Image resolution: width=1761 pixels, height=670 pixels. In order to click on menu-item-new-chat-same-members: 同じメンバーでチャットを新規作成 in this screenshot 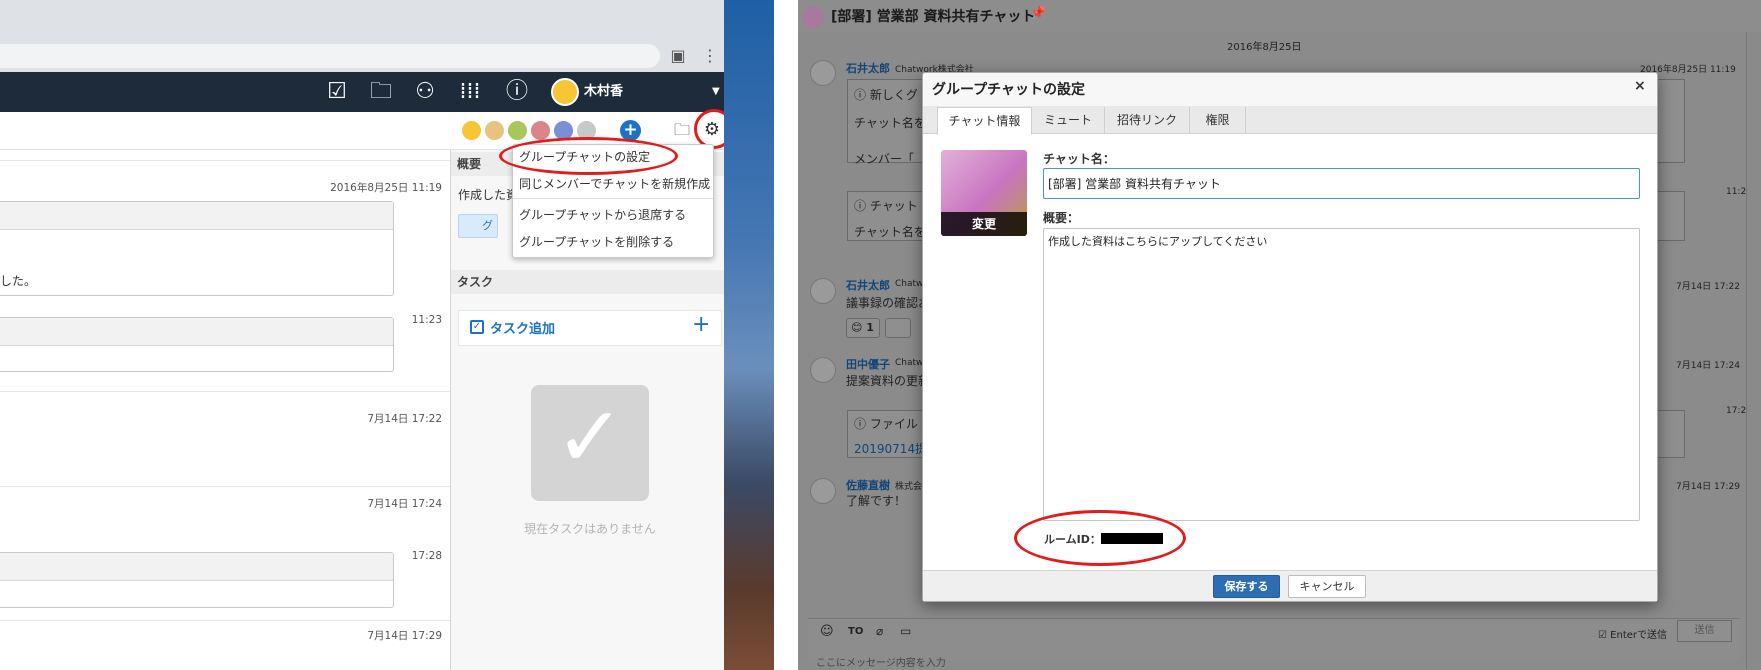, I will do `click(614, 183)`.